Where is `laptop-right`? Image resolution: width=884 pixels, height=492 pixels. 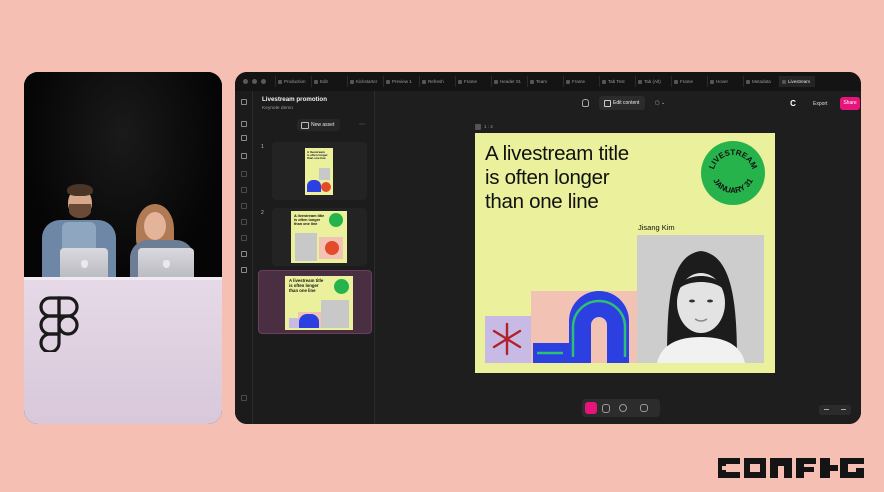 laptop-right is located at coordinates (166, 264).